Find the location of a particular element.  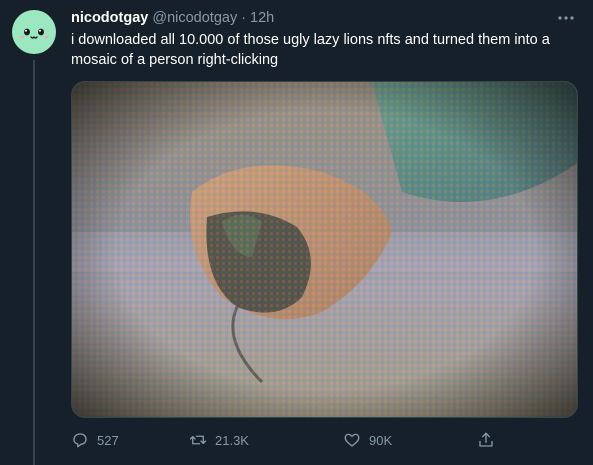

timestamp: 12h is located at coordinates (262, 18).